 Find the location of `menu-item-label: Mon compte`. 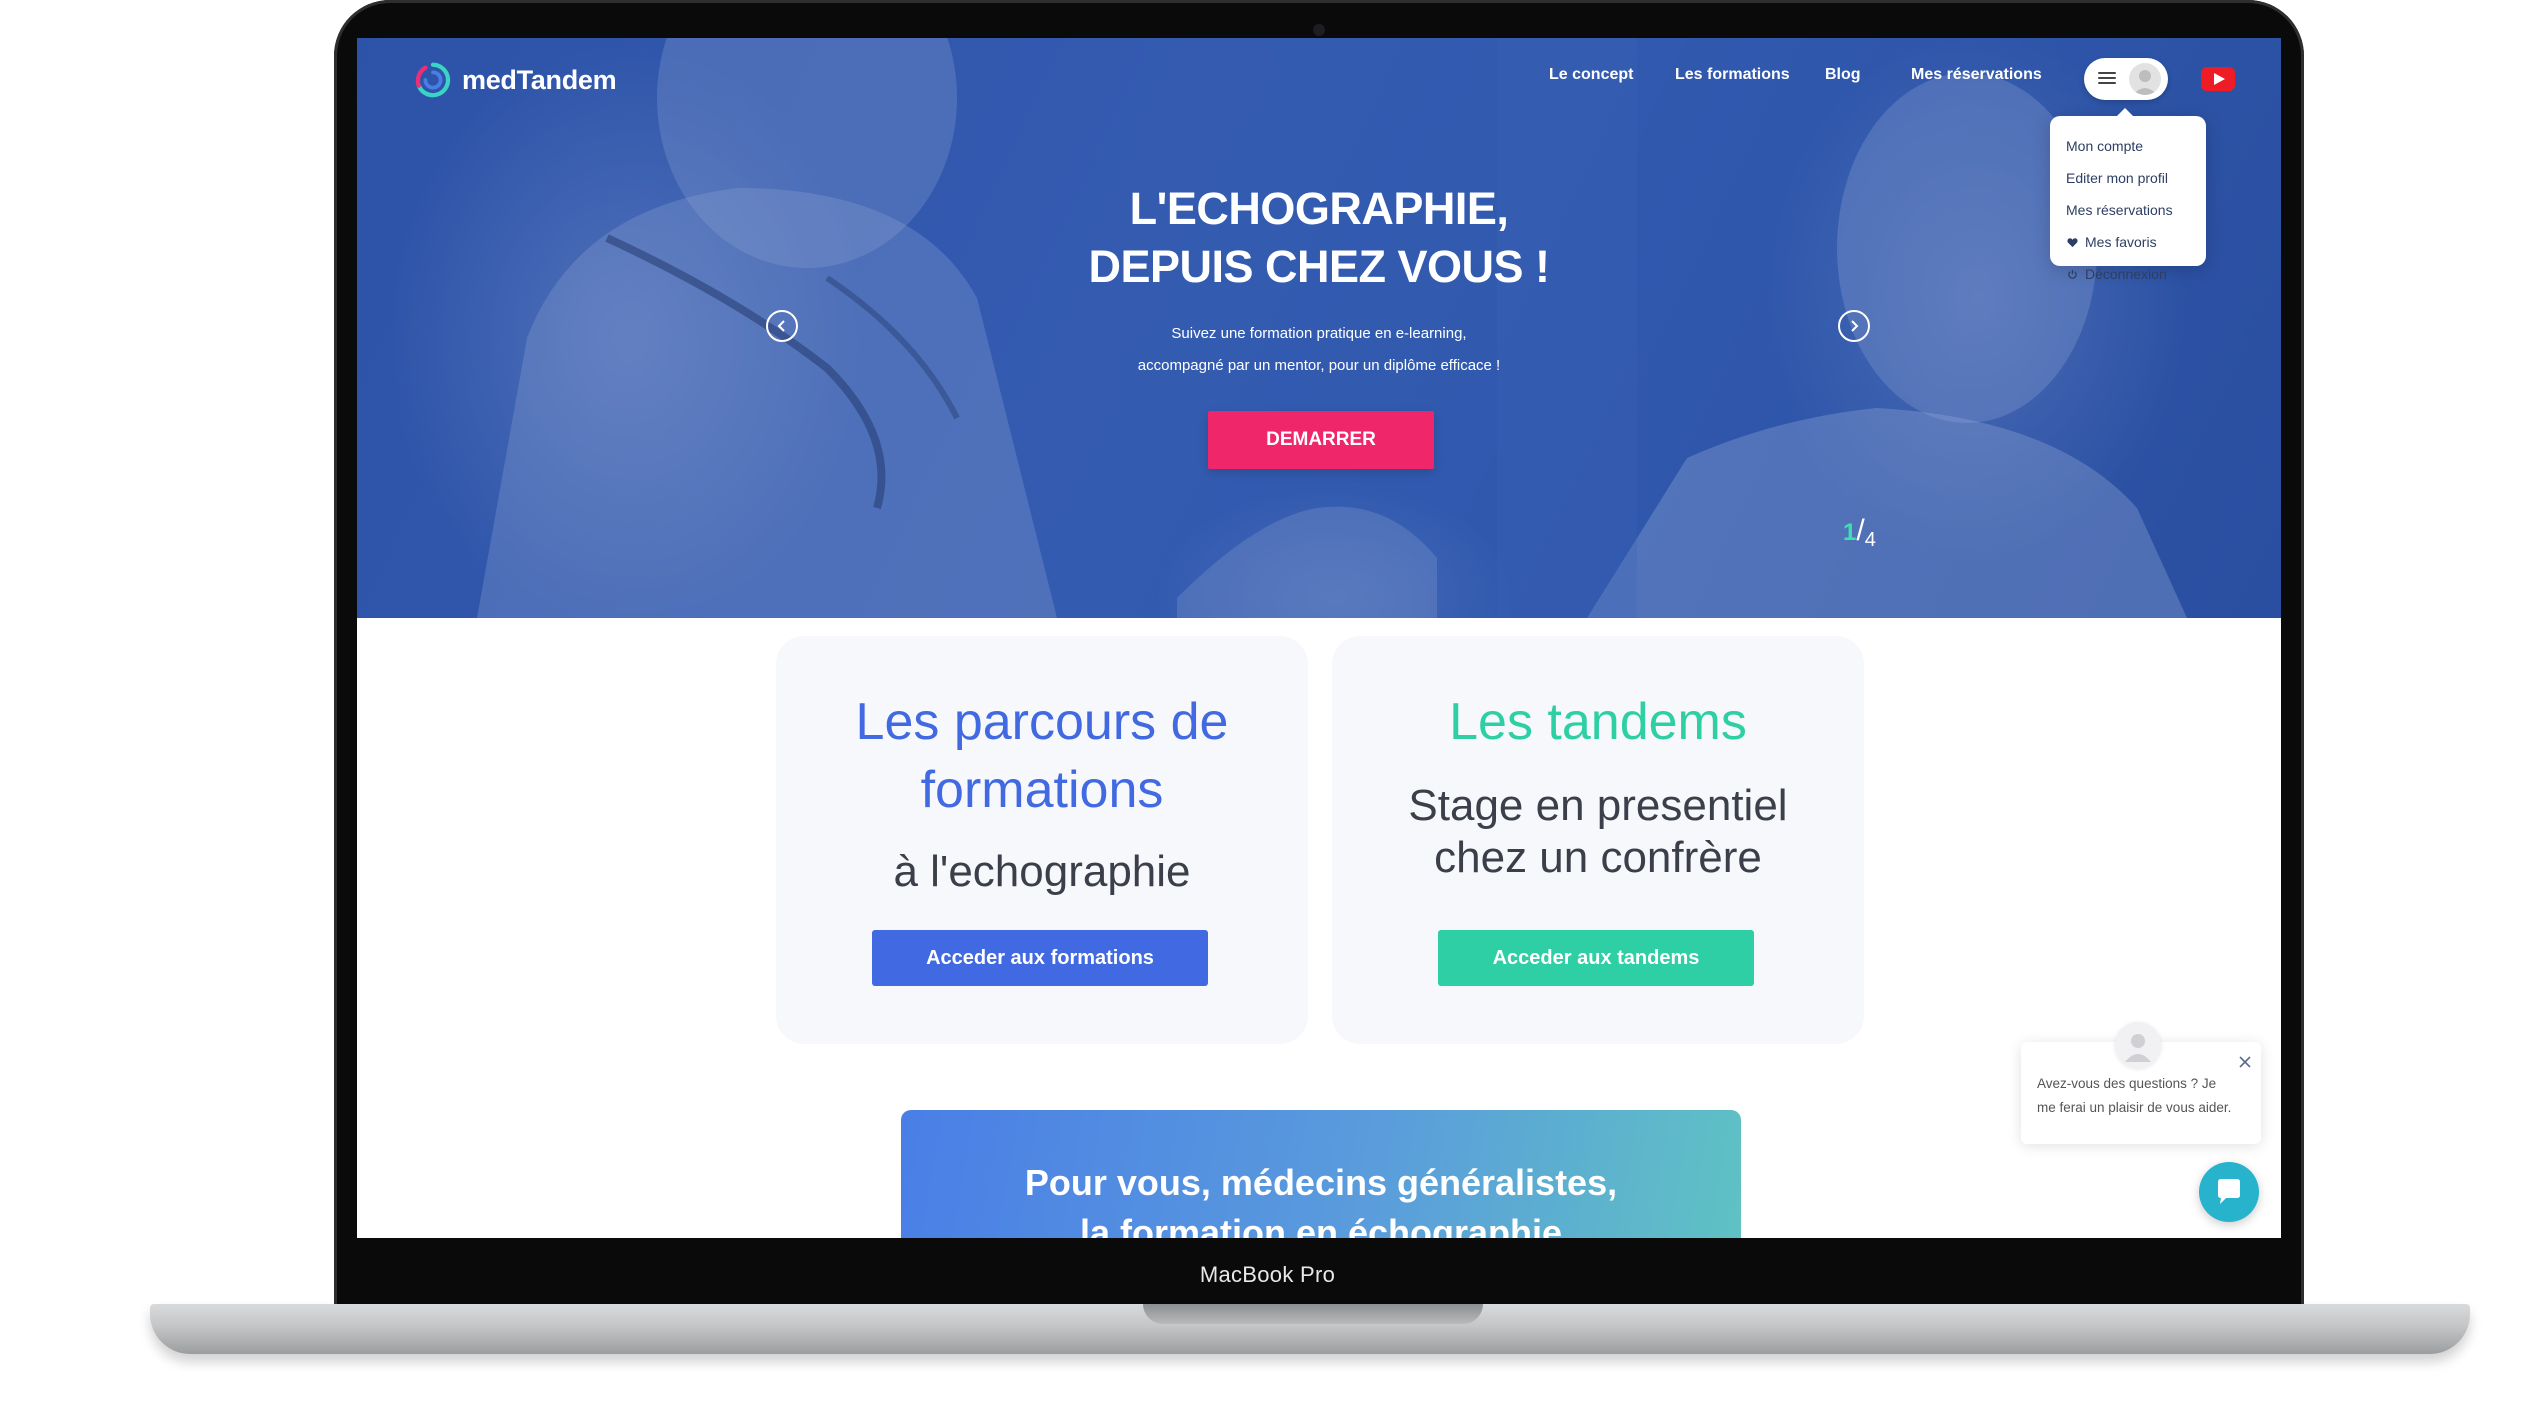

menu-item-label: Mon compte is located at coordinates (2105, 146).